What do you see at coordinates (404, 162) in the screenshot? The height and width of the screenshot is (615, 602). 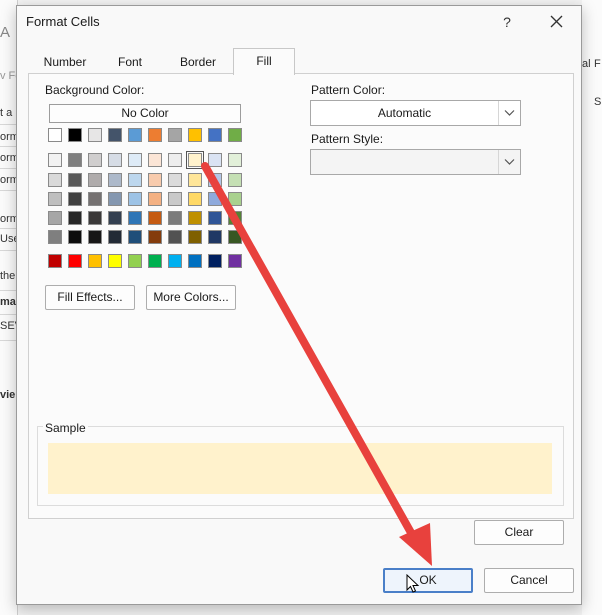 I see `pattern-style-value` at bounding box center [404, 162].